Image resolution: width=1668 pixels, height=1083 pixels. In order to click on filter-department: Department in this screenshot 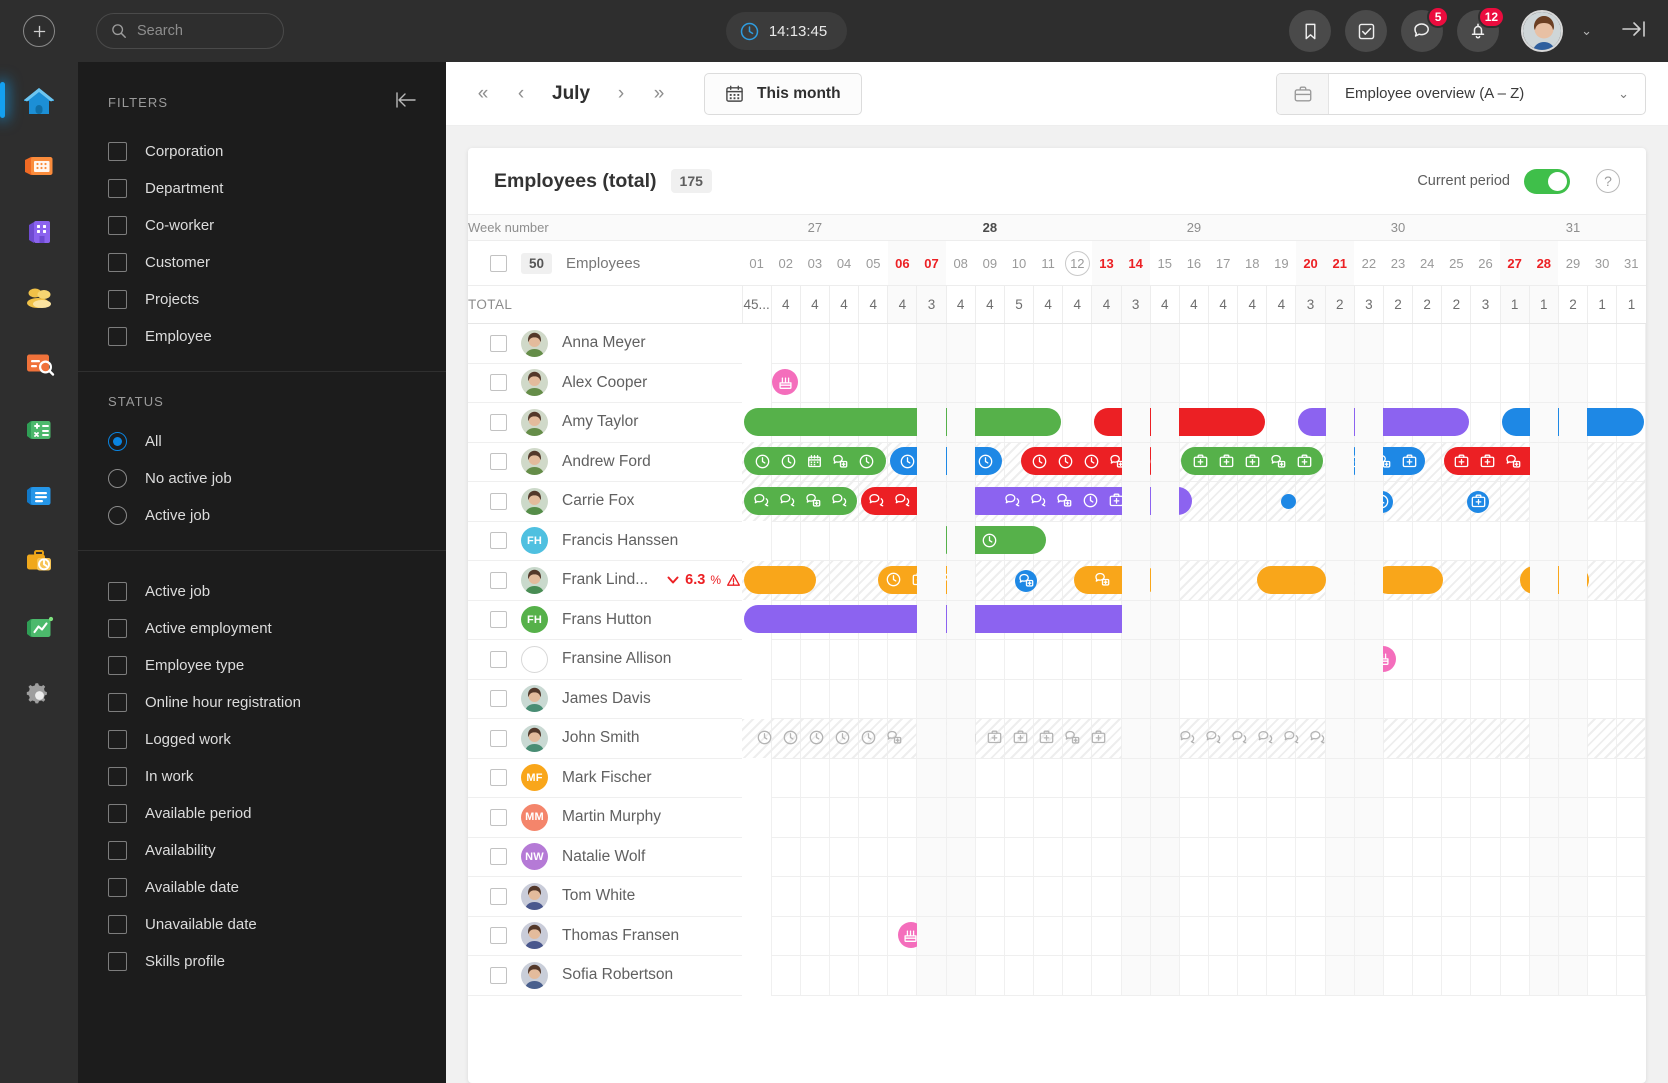, I will do `click(262, 188)`.